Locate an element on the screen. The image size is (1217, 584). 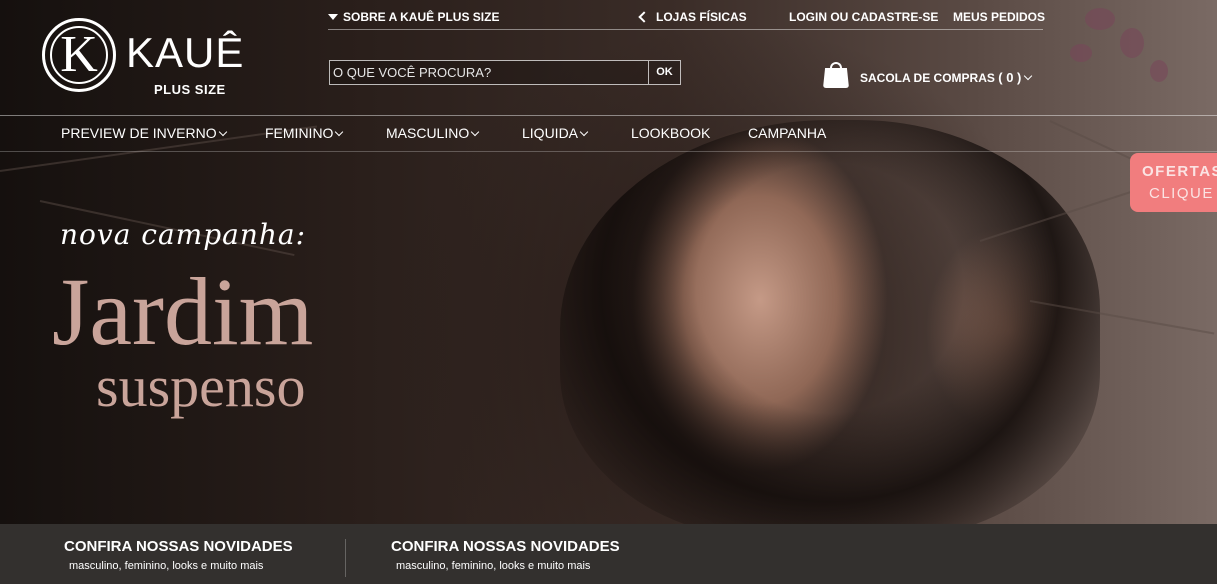
nav-item-lookbook: LOOKBOOK is located at coordinates (670, 133).